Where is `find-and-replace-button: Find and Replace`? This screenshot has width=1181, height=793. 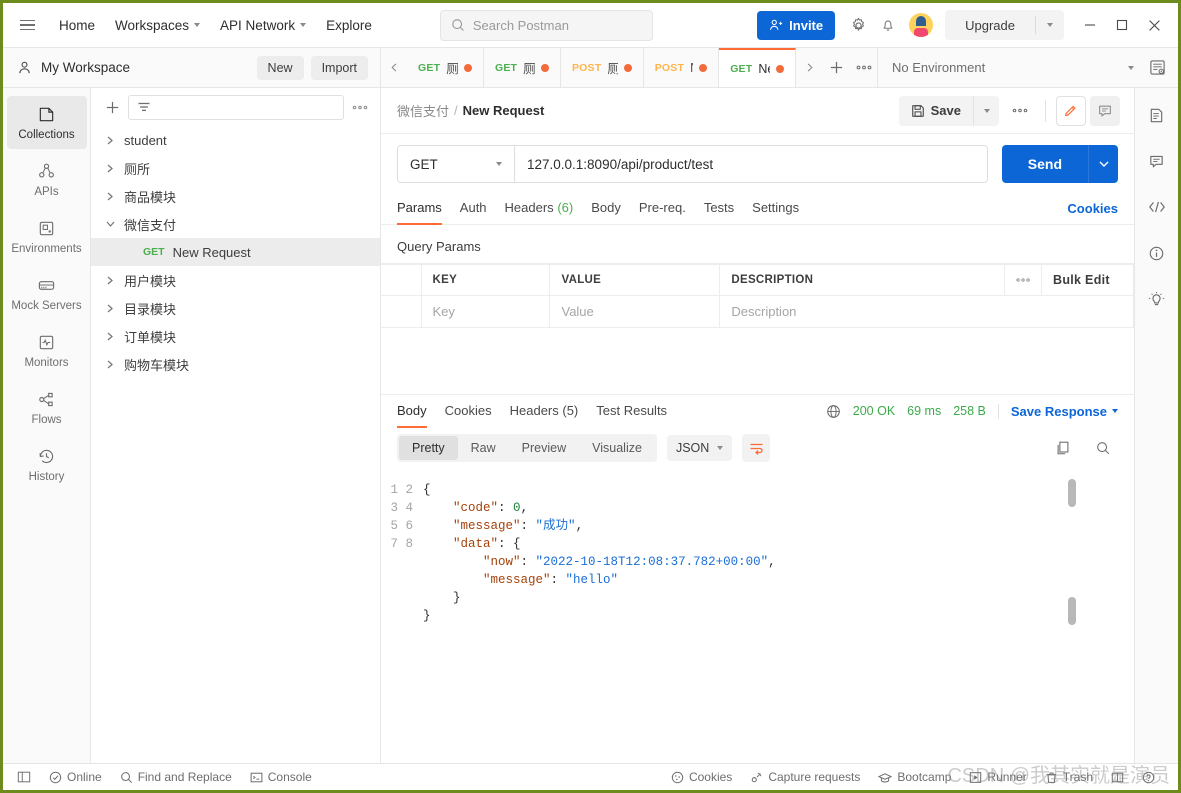 find-and-replace-button: Find and Replace is located at coordinates (176, 777).